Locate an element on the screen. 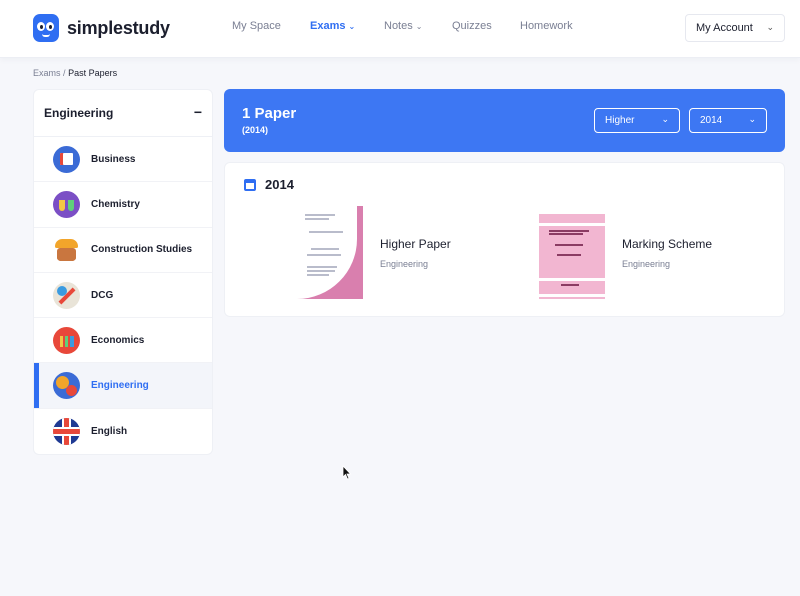 This screenshot has height=596, width=800. level-select-value: Higher is located at coordinates (620, 120).